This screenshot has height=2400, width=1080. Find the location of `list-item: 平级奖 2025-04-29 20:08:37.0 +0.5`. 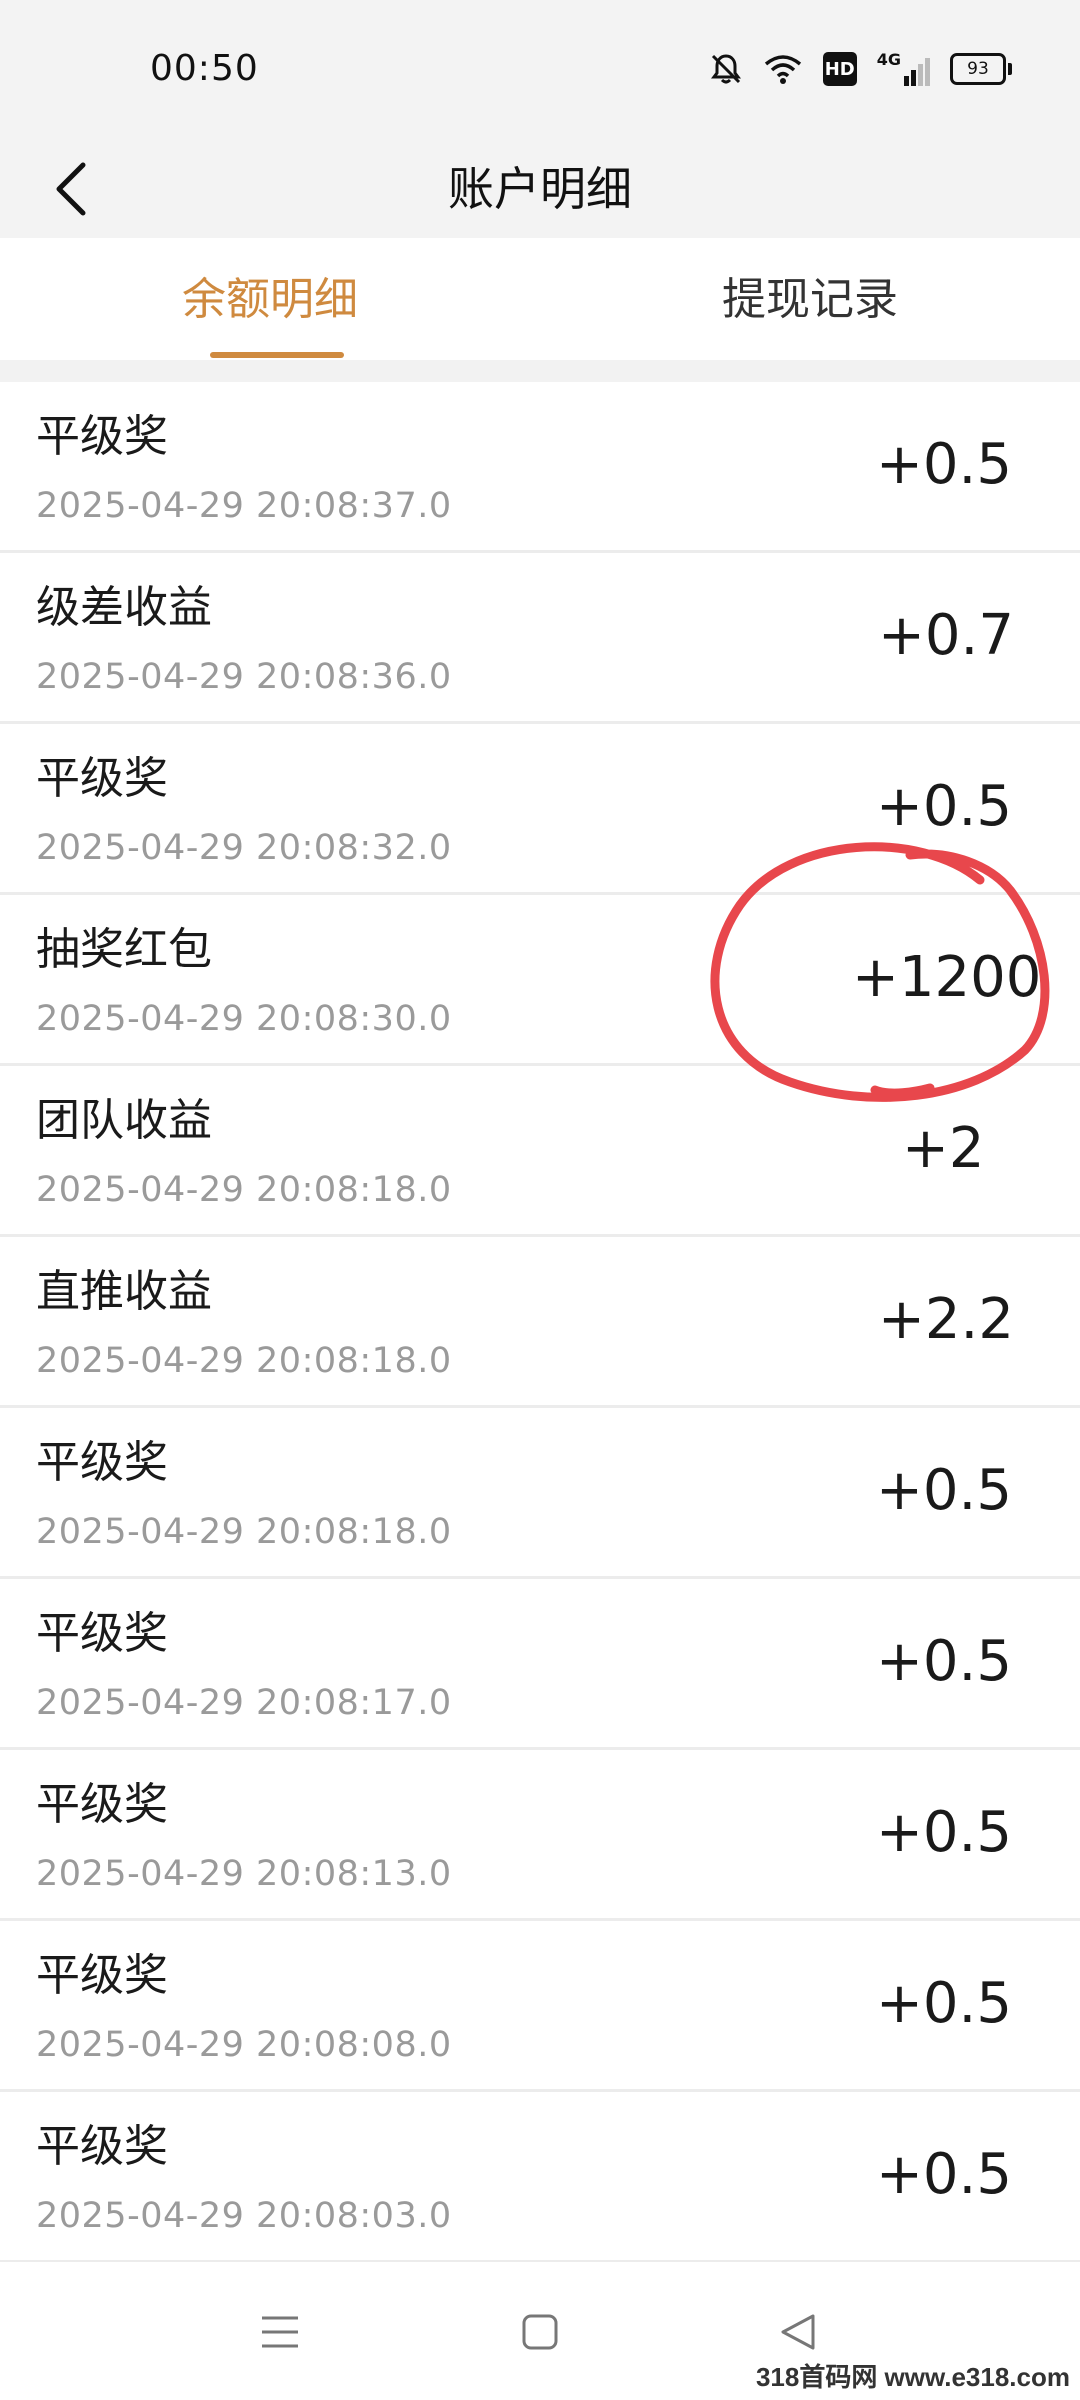

list-item: 平级奖 2025-04-29 20:08:37.0 +0.5 is located at coordinates (540, 467).